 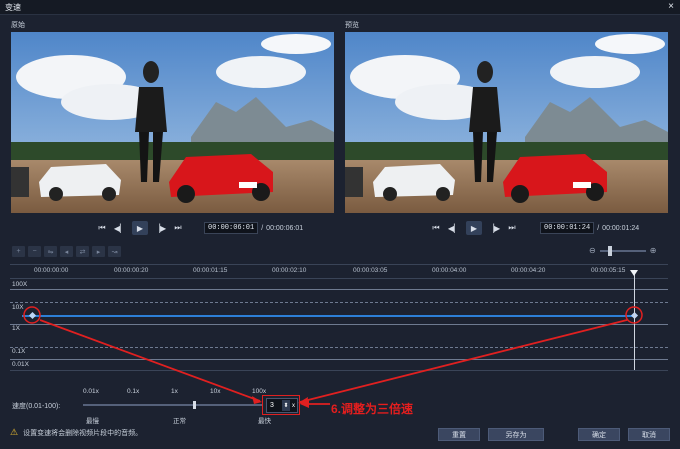 I want to click on original-label: 原始, so click(x=18, y=25).